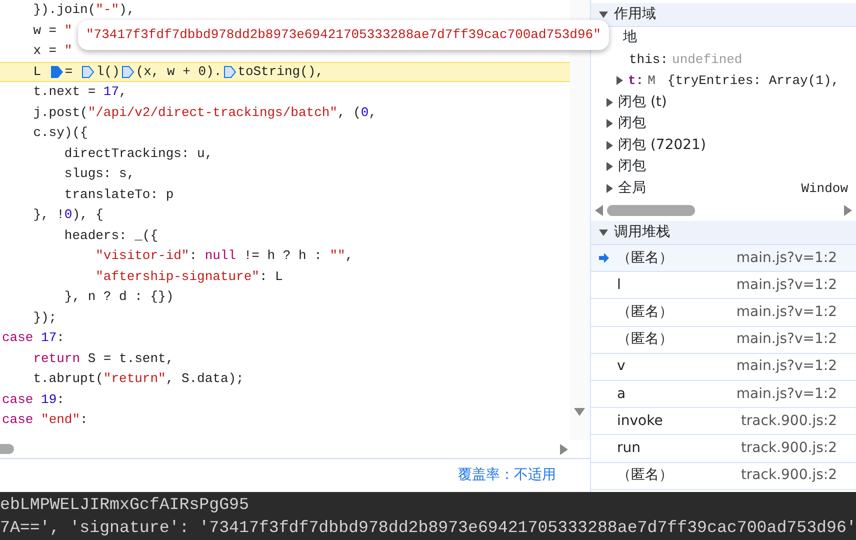  I want to click on property-key: t:, so click(636, 80).